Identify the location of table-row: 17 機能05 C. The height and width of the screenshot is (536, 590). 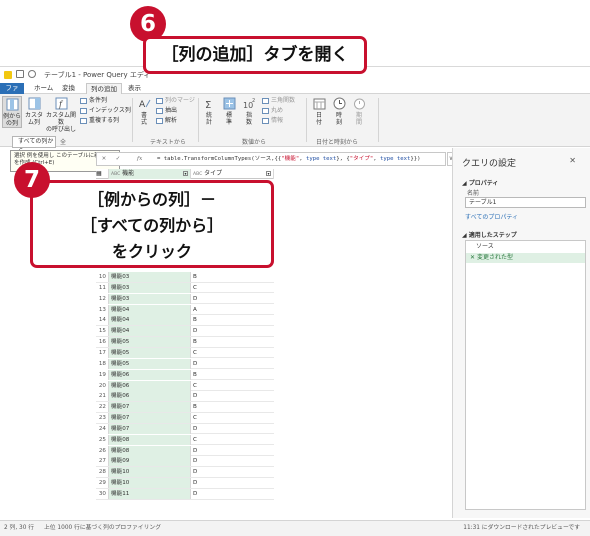
(185, 353).